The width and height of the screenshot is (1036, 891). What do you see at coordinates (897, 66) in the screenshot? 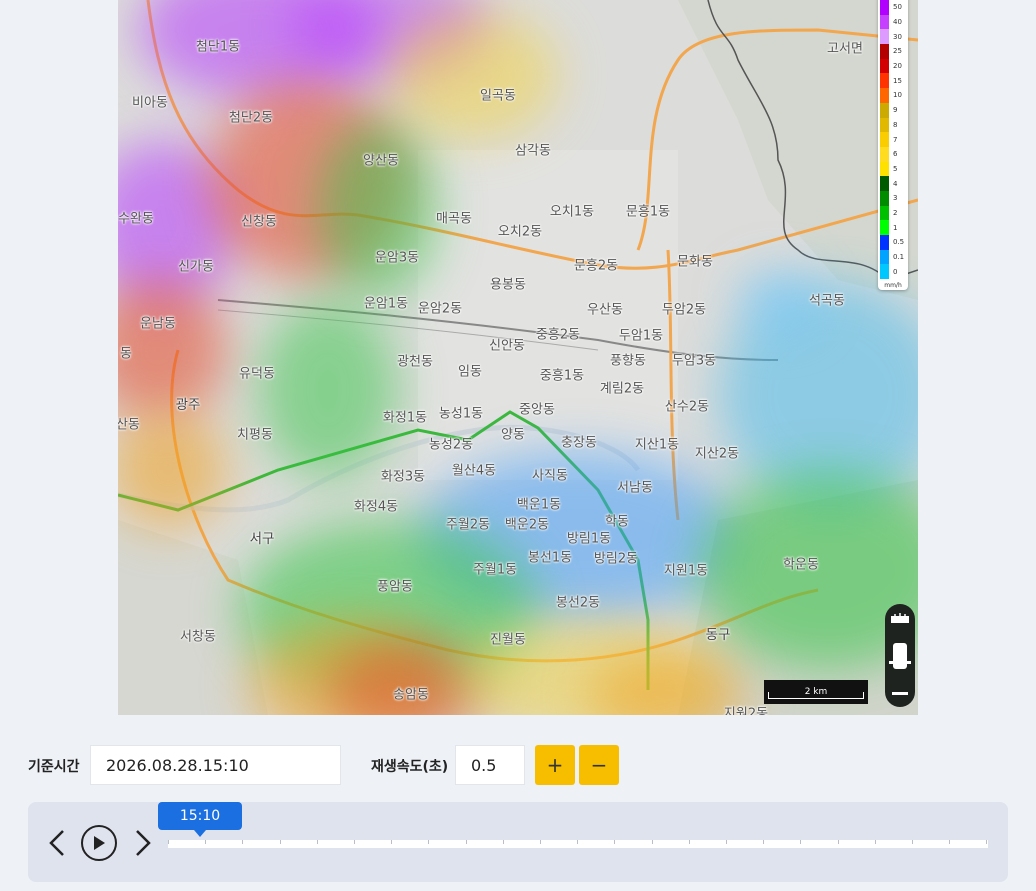
I see `legend-label: 20` at bounding box center [897, 66].